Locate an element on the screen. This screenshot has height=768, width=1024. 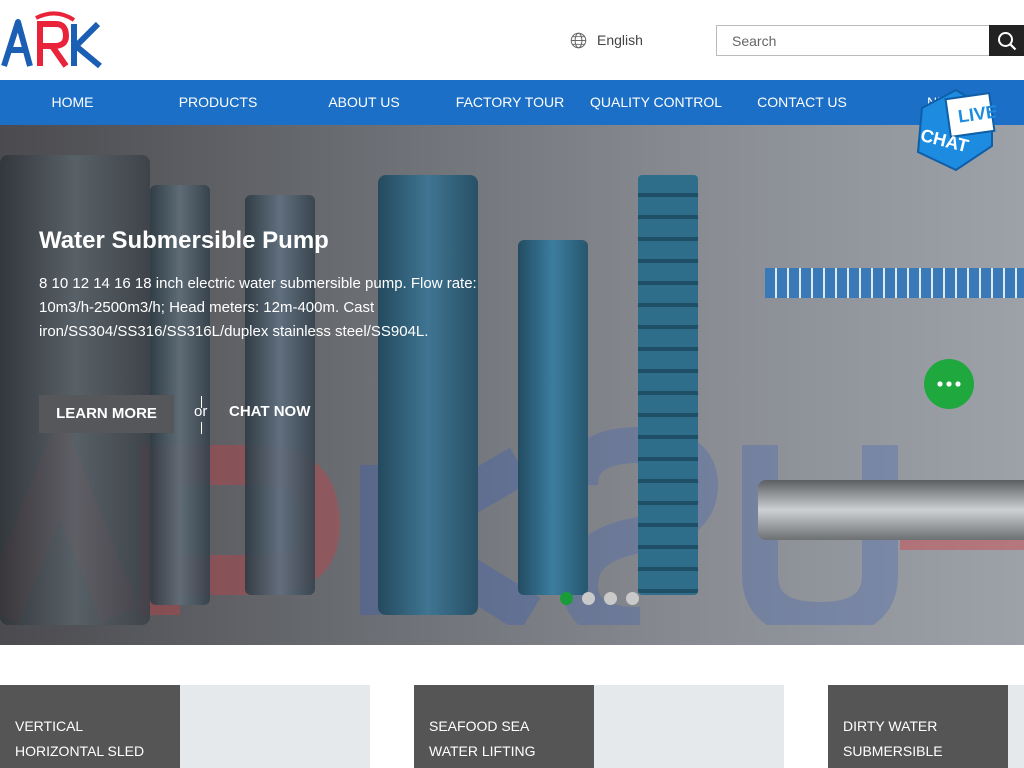
or-separator: or is located at coordinates (201, 411).